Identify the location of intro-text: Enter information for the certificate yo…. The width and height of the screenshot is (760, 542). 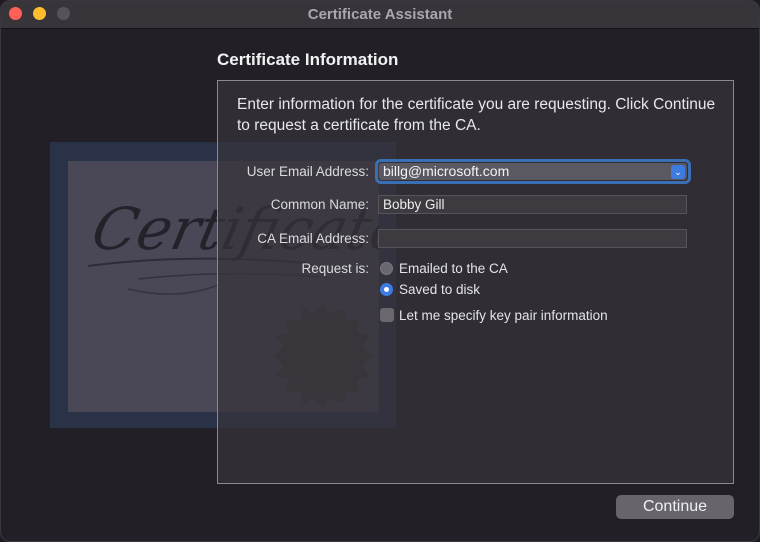
(476, 115).